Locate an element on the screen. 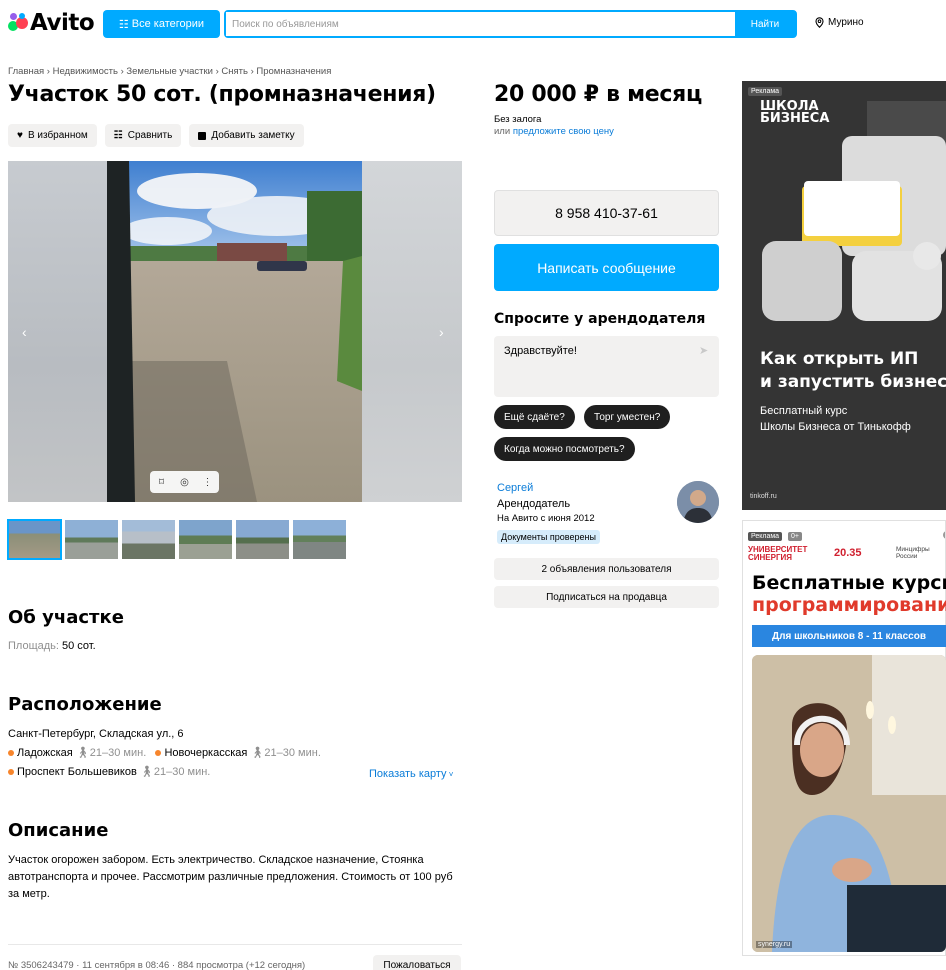 Image resolution: width=946 pixels, height=970 pixels. search-bar: Найти is located at coordinates (510, 24).